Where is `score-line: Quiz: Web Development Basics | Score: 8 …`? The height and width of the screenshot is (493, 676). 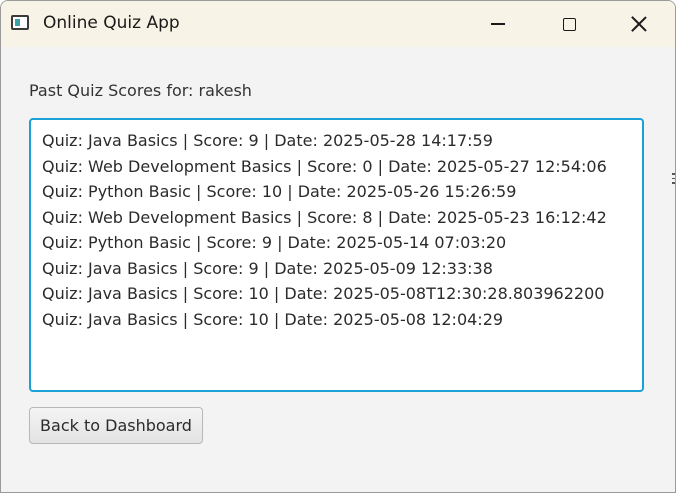 score-line: Quiz: Web Development Basics | Score: 8 … is located at coordinates (324, 217).